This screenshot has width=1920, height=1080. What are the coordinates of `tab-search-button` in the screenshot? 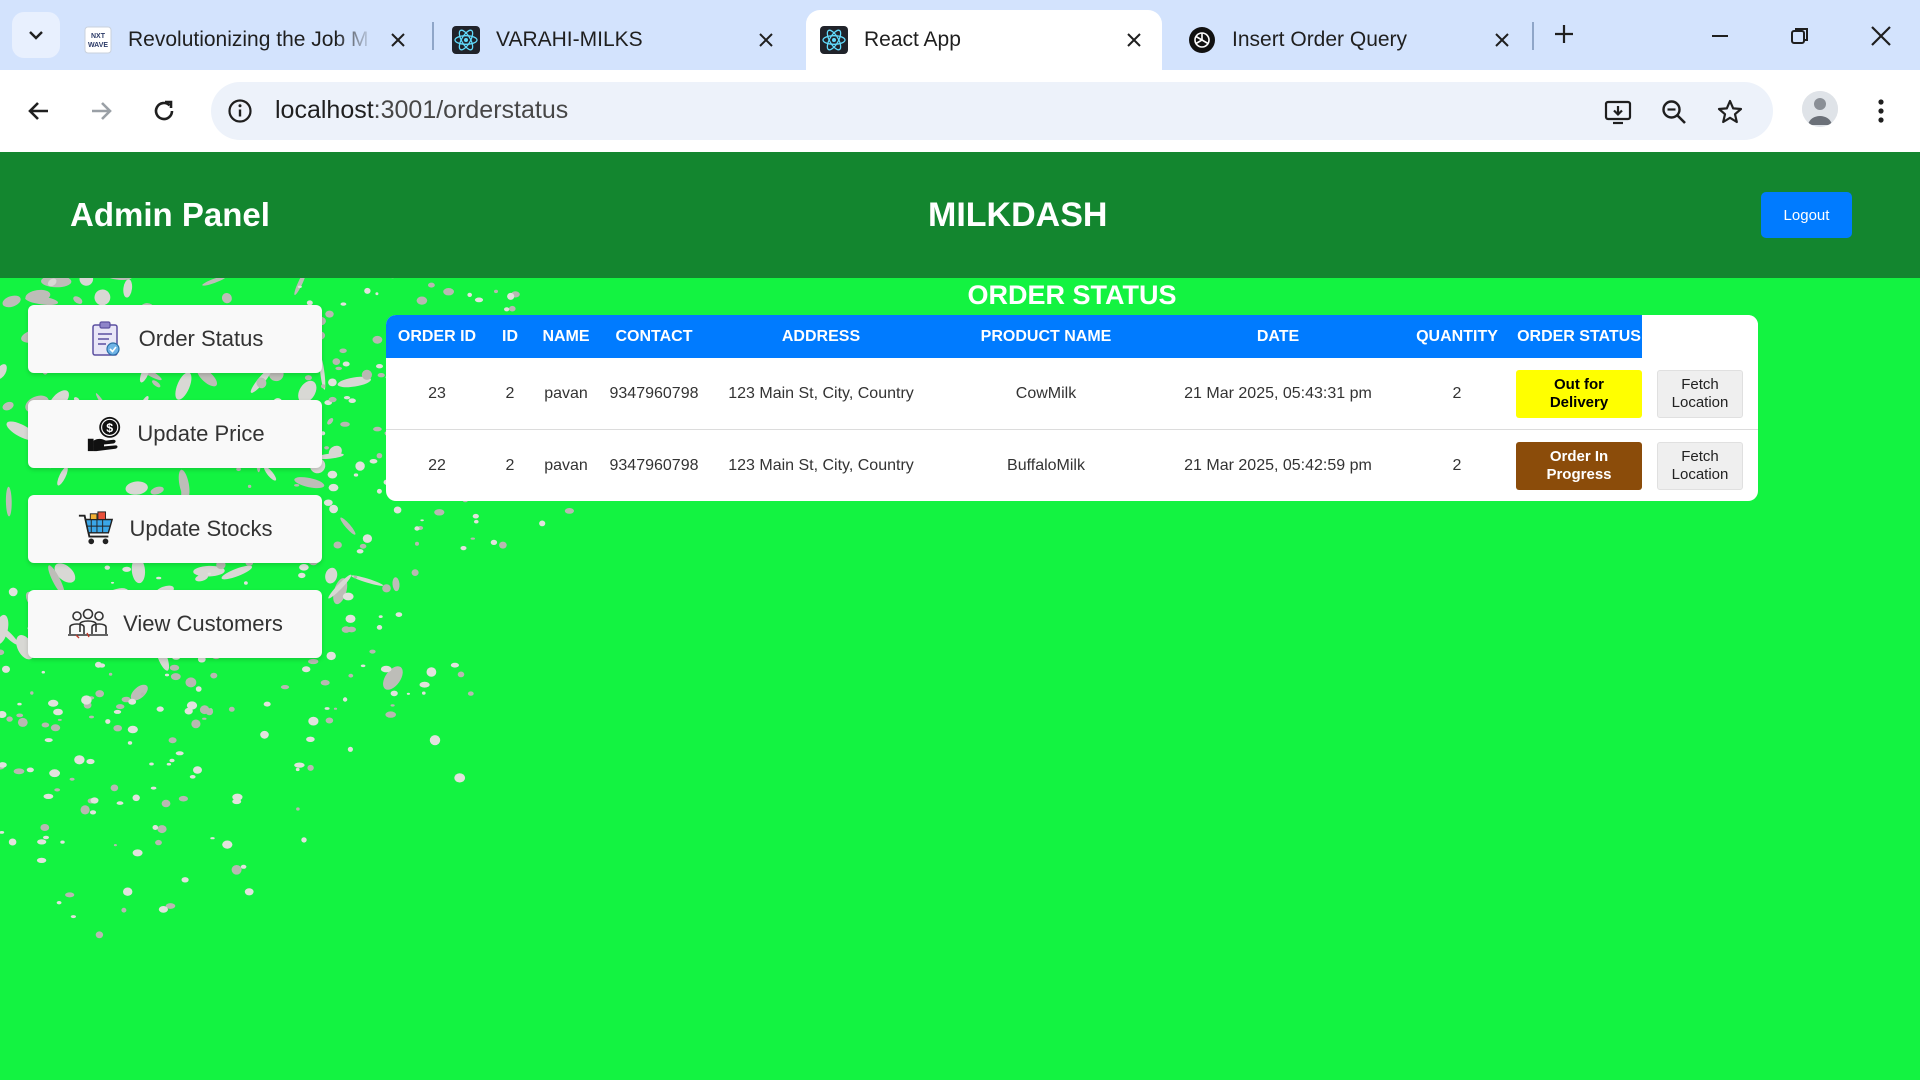 It's located at (36, 35).